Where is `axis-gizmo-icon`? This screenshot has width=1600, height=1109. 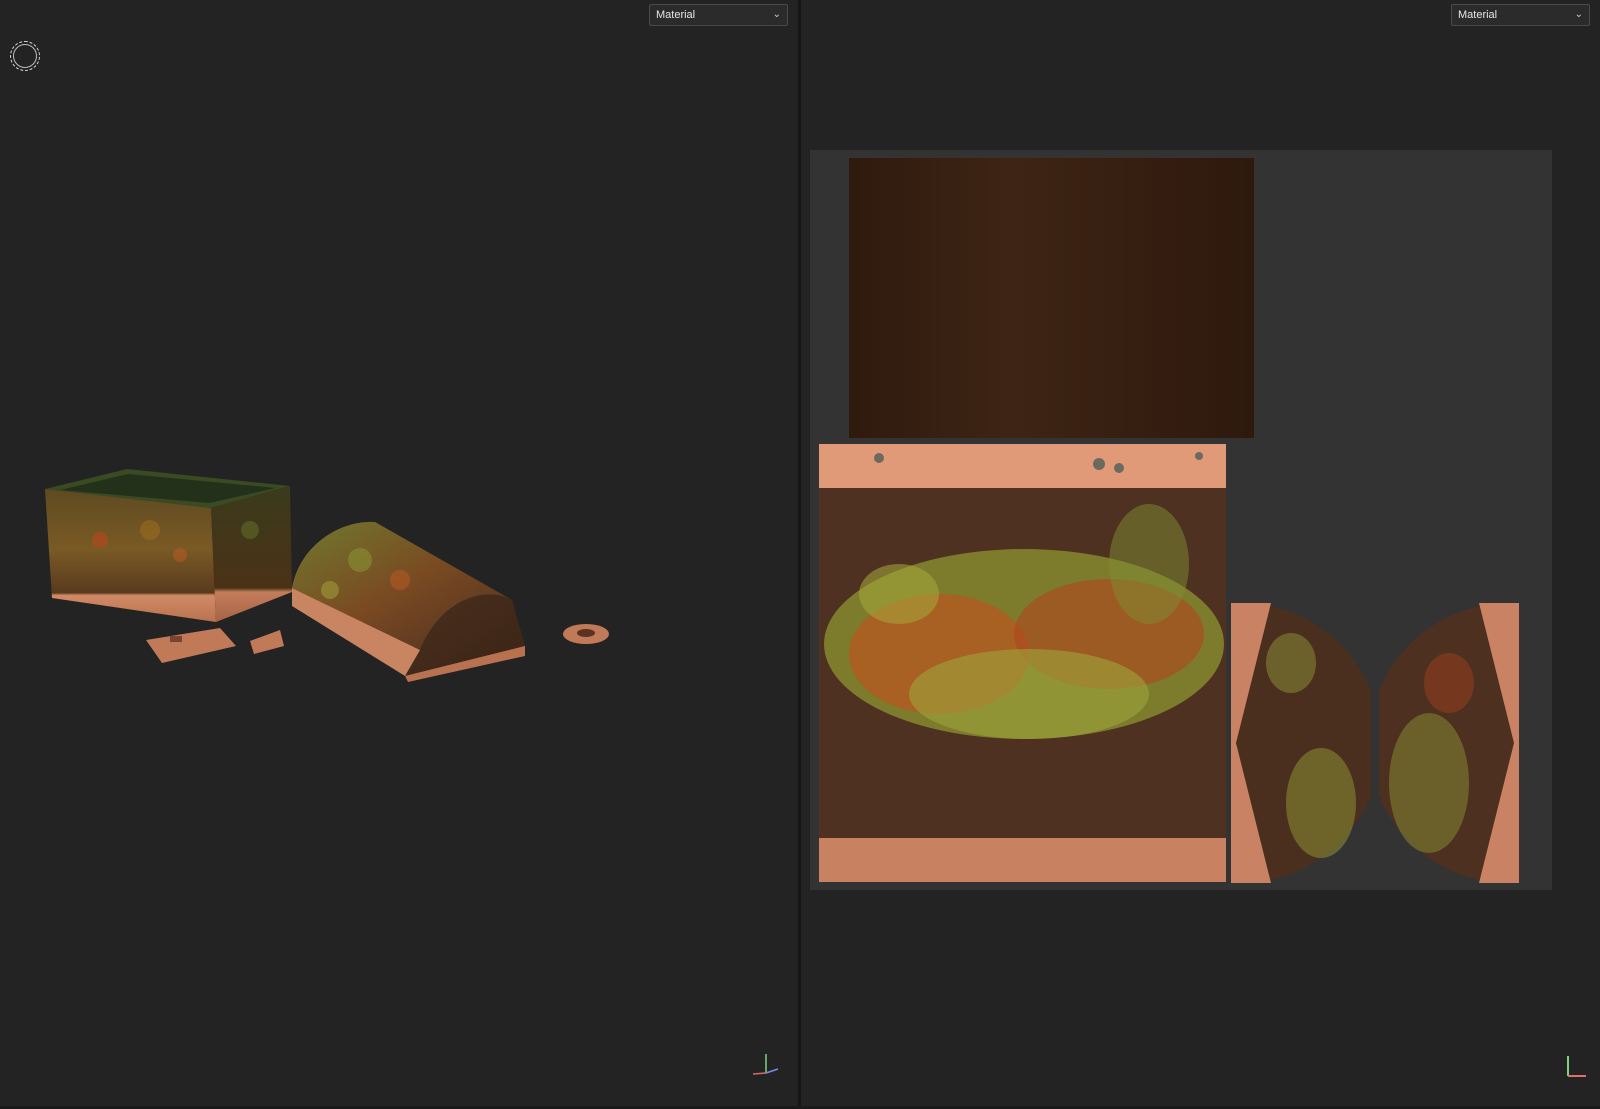 axis-gizmo-icon is located at coordinates (762, 1065).